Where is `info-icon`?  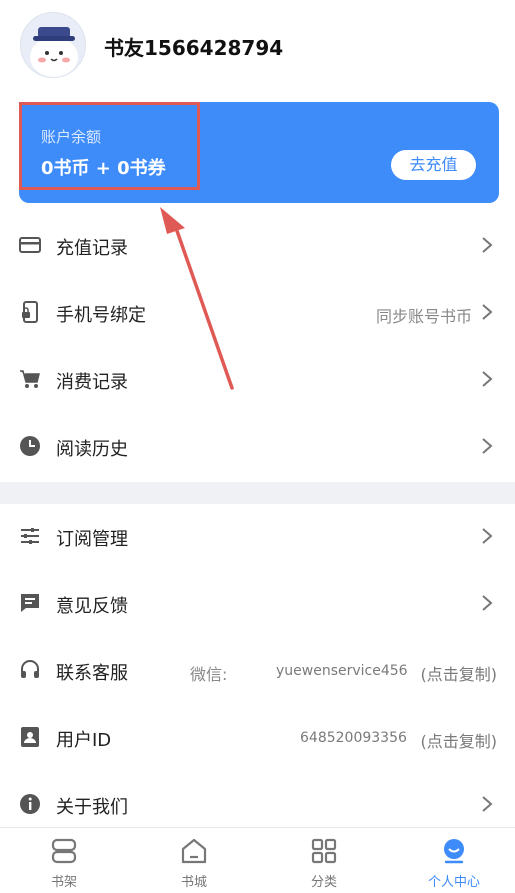
info-icon is located at coordinates (30, 804).